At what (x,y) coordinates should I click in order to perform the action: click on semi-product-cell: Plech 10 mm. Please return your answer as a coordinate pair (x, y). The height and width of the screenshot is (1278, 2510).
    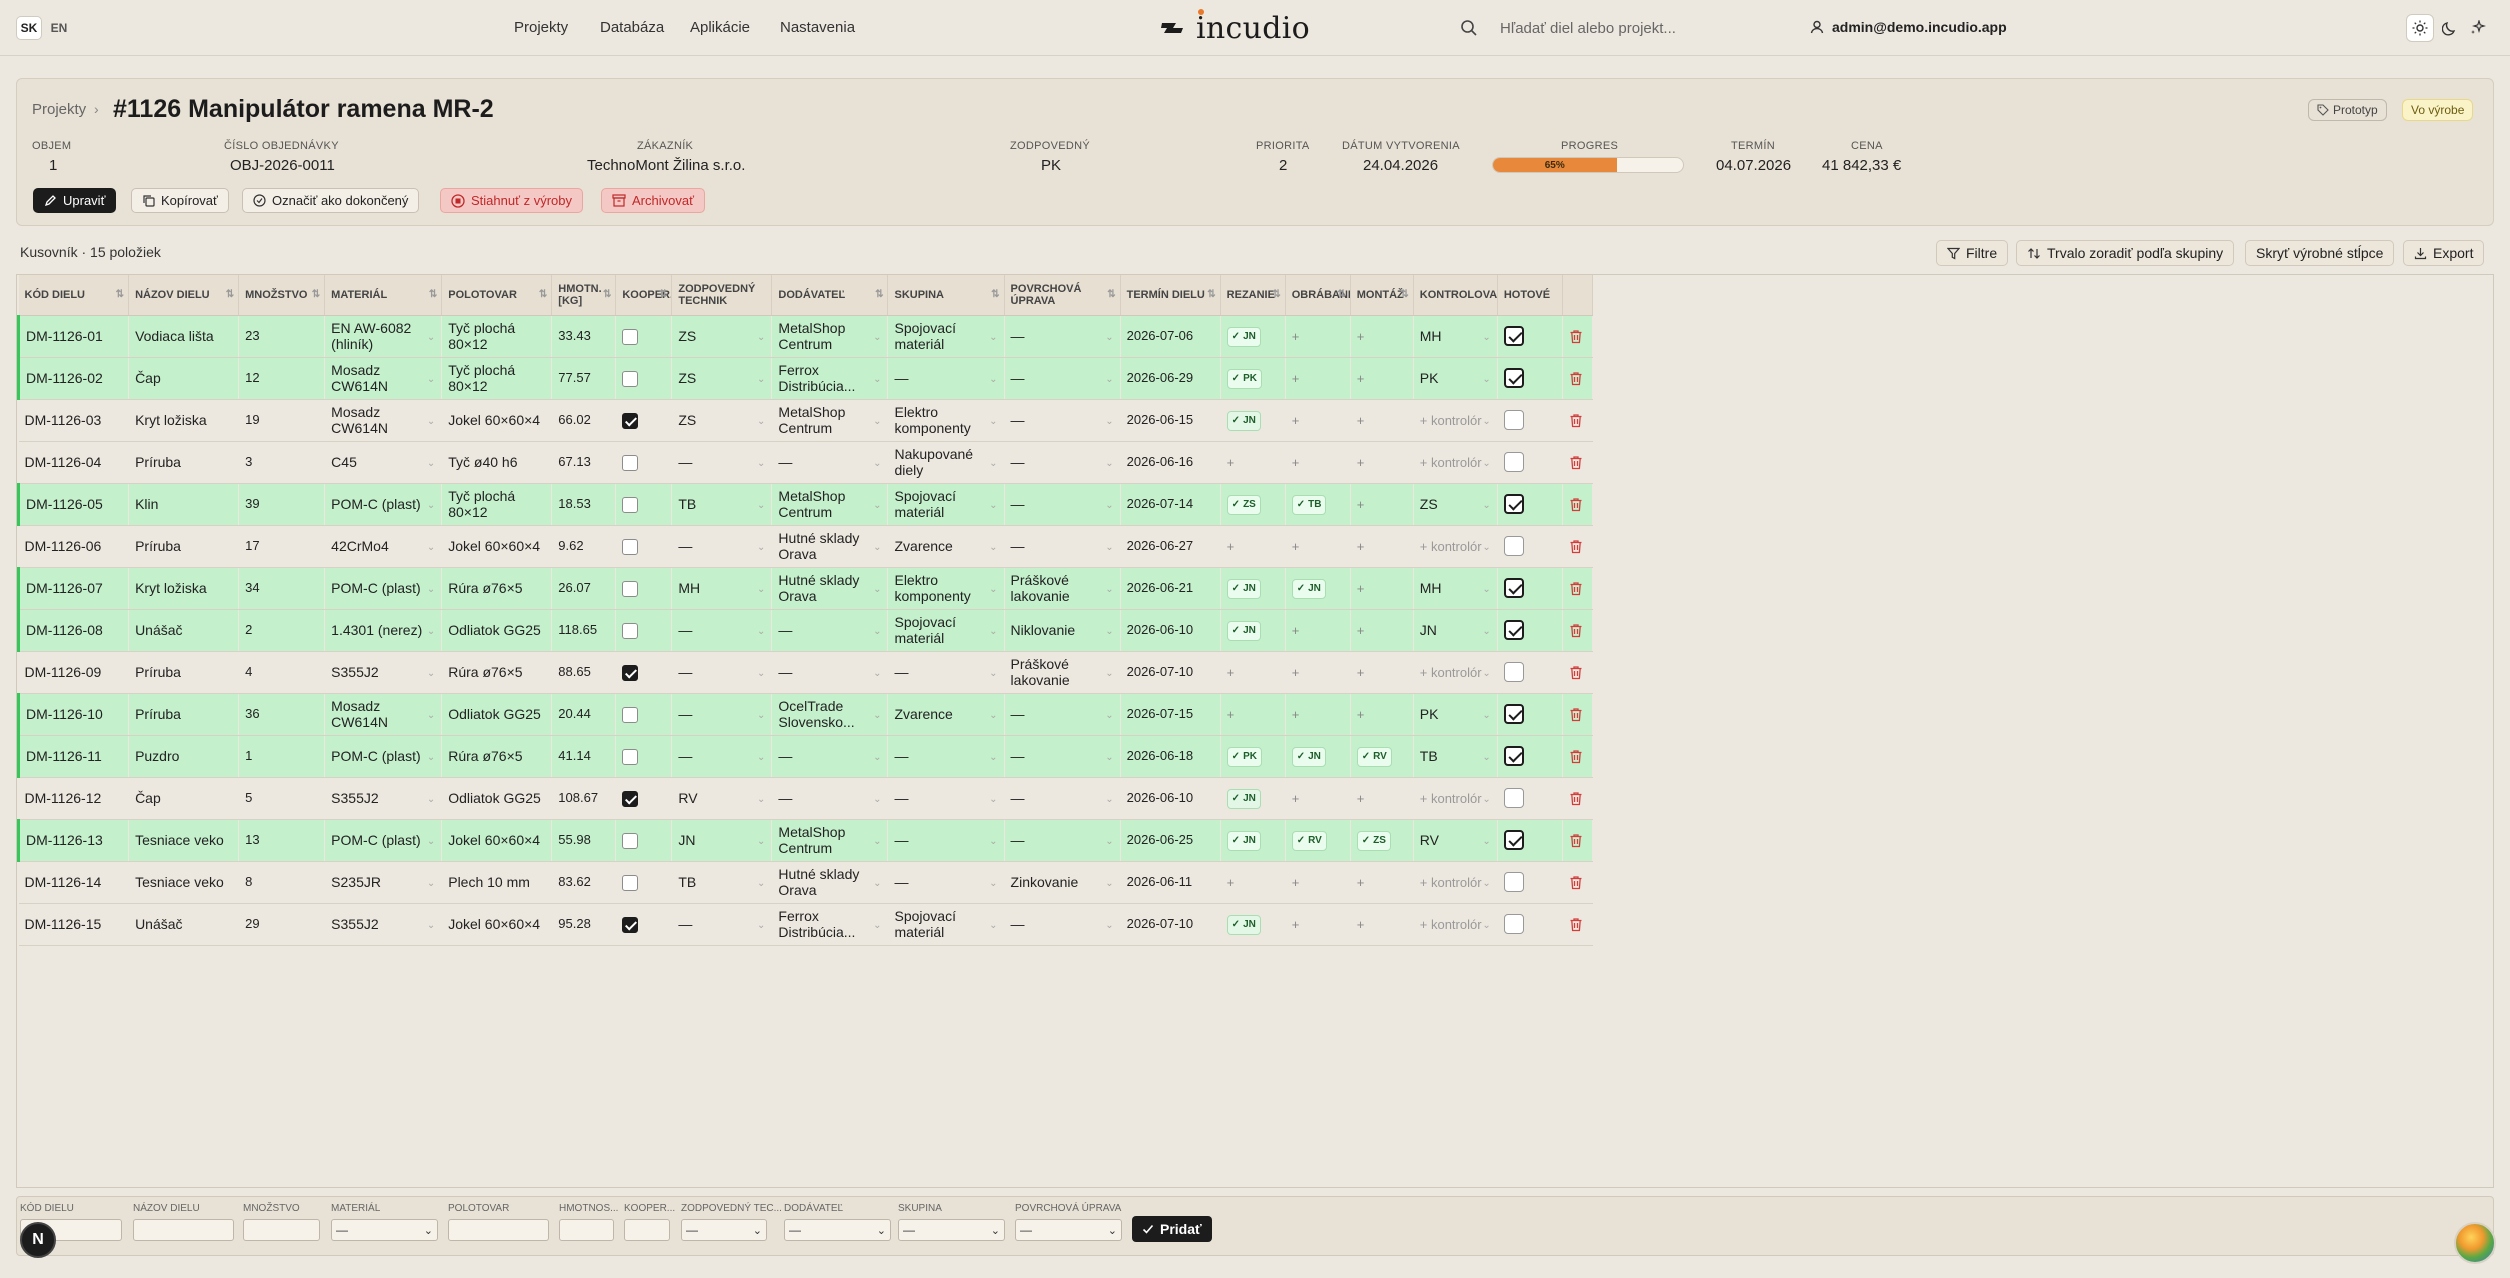
    Looking at the image, I should click on (496, 882).